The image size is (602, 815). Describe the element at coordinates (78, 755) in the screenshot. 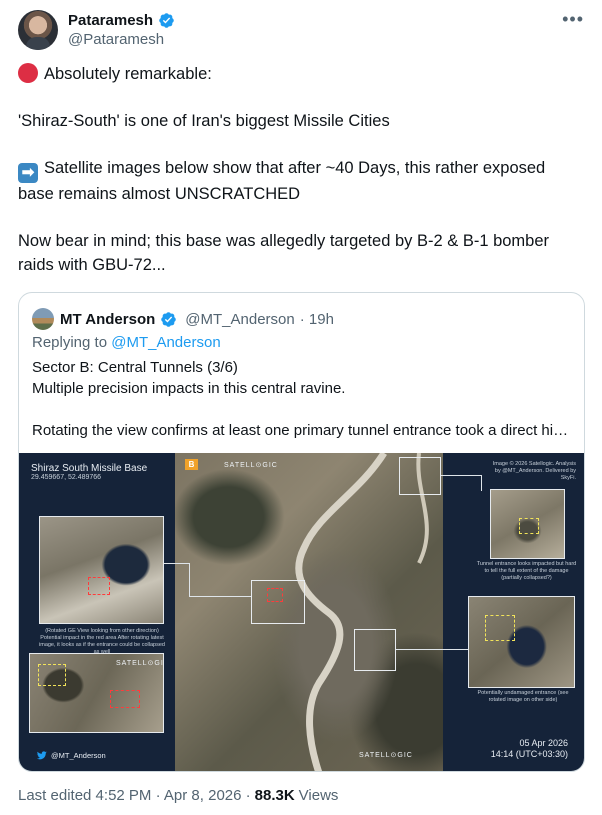

I see `image-handle-text: @MT_Anderson` at that location.